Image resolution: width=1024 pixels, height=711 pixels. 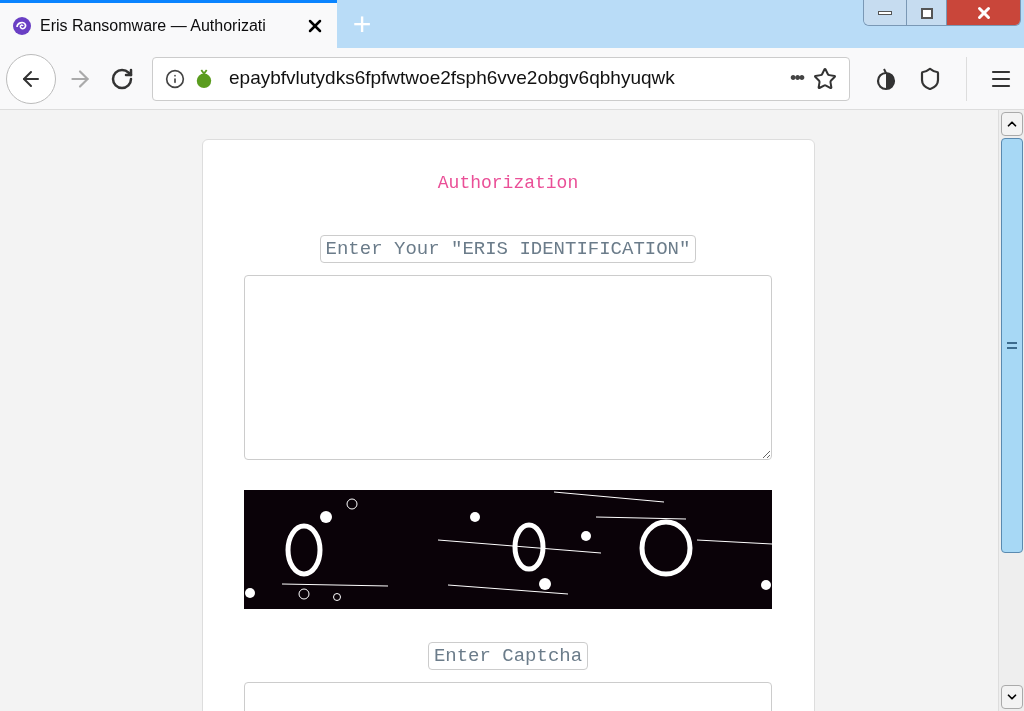 I want to click on address-bar: epaybfvlutydks6fpfwtwoe2fsph6vve2obgv6qbhyuqwk •••, so click(x=501, y=78).